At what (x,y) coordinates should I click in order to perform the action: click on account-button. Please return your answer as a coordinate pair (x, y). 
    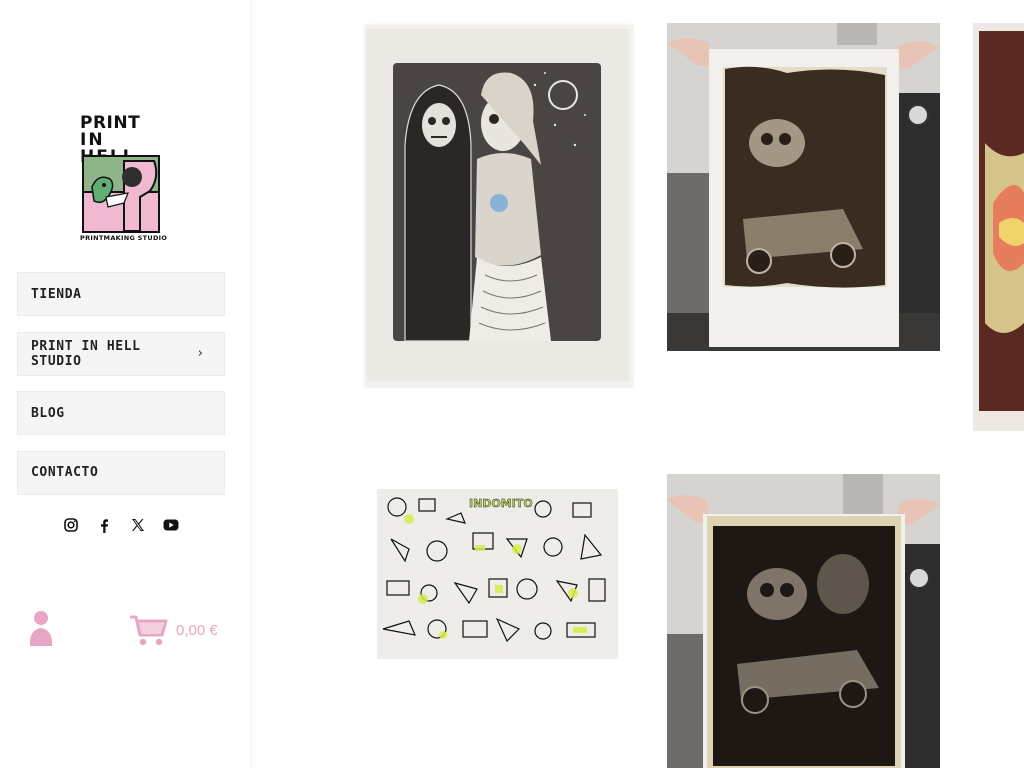
    Looking at the image, I should click on (41, 629).